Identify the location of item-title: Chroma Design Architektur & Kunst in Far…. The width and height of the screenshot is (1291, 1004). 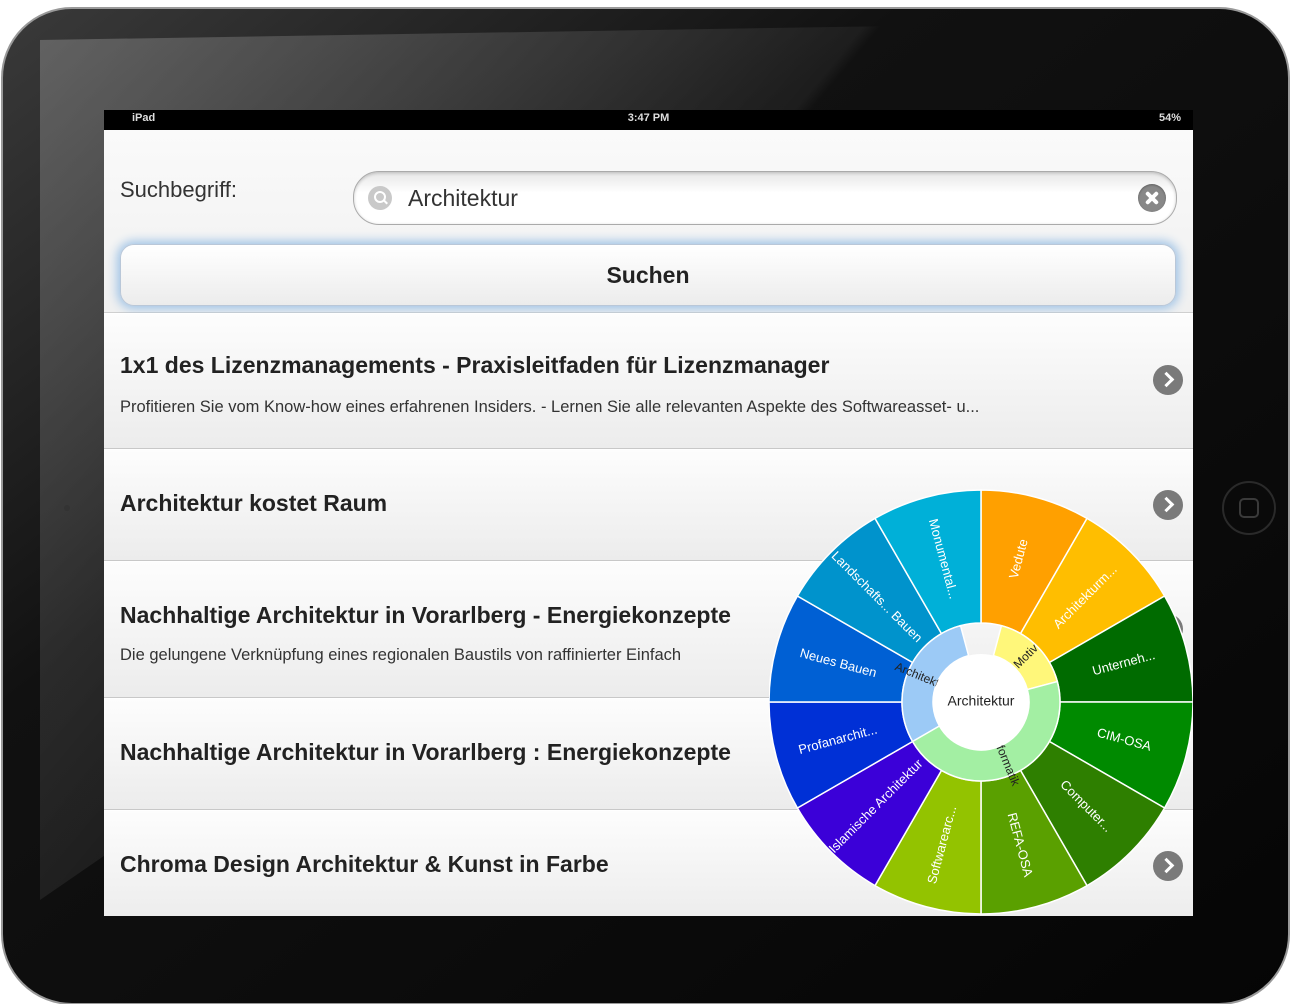
(364, 864).